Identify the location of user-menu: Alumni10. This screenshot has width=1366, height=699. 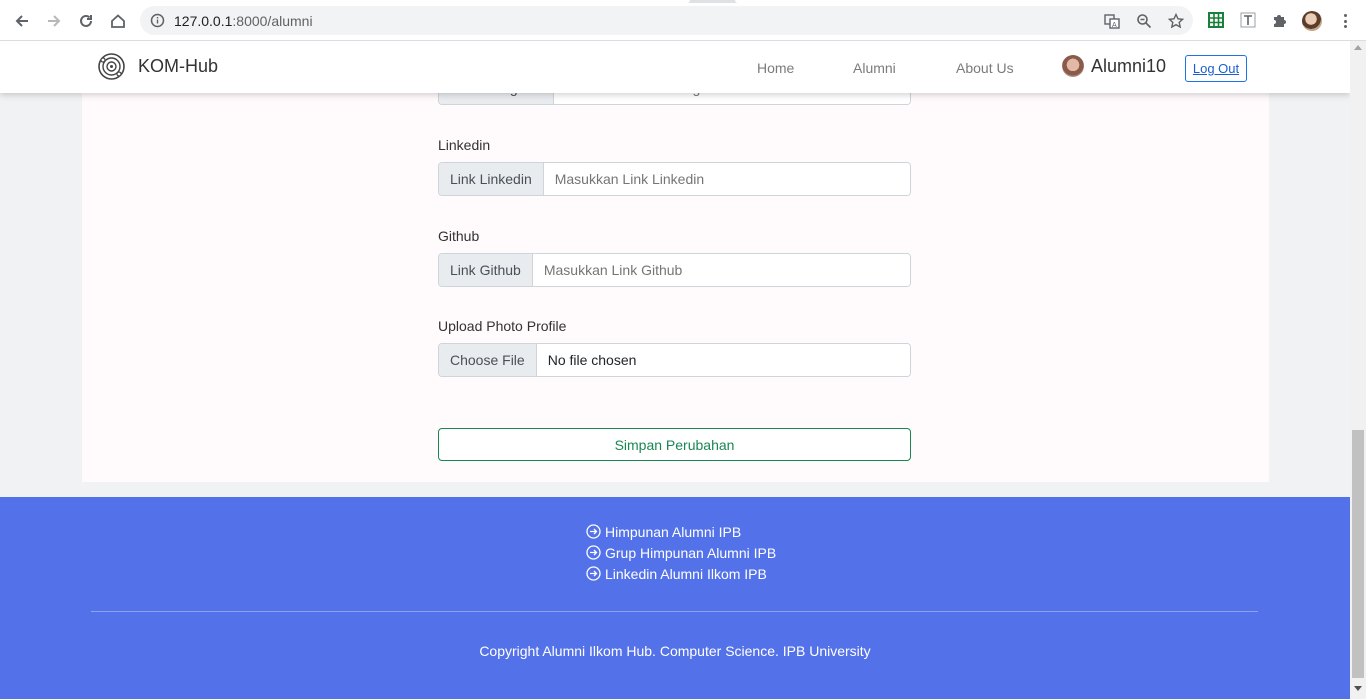
(1114, 66).